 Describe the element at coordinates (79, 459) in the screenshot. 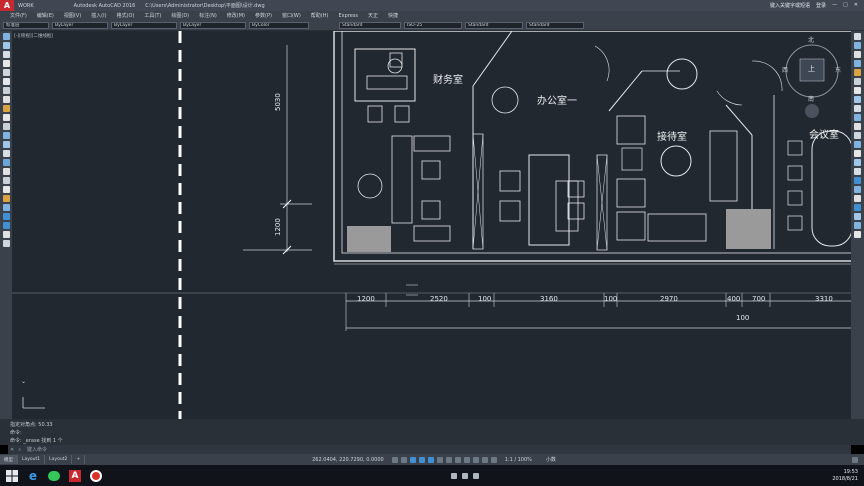

I see `tab-add-layout: +` at that location.